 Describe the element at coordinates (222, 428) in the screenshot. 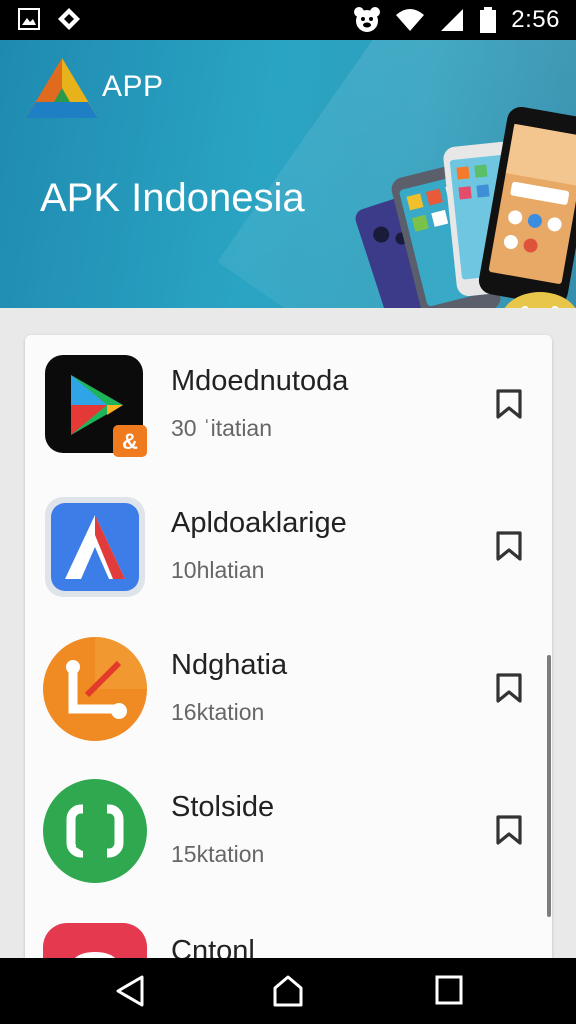

I see `app-subtitle: 30 ˈitatian` at that location.